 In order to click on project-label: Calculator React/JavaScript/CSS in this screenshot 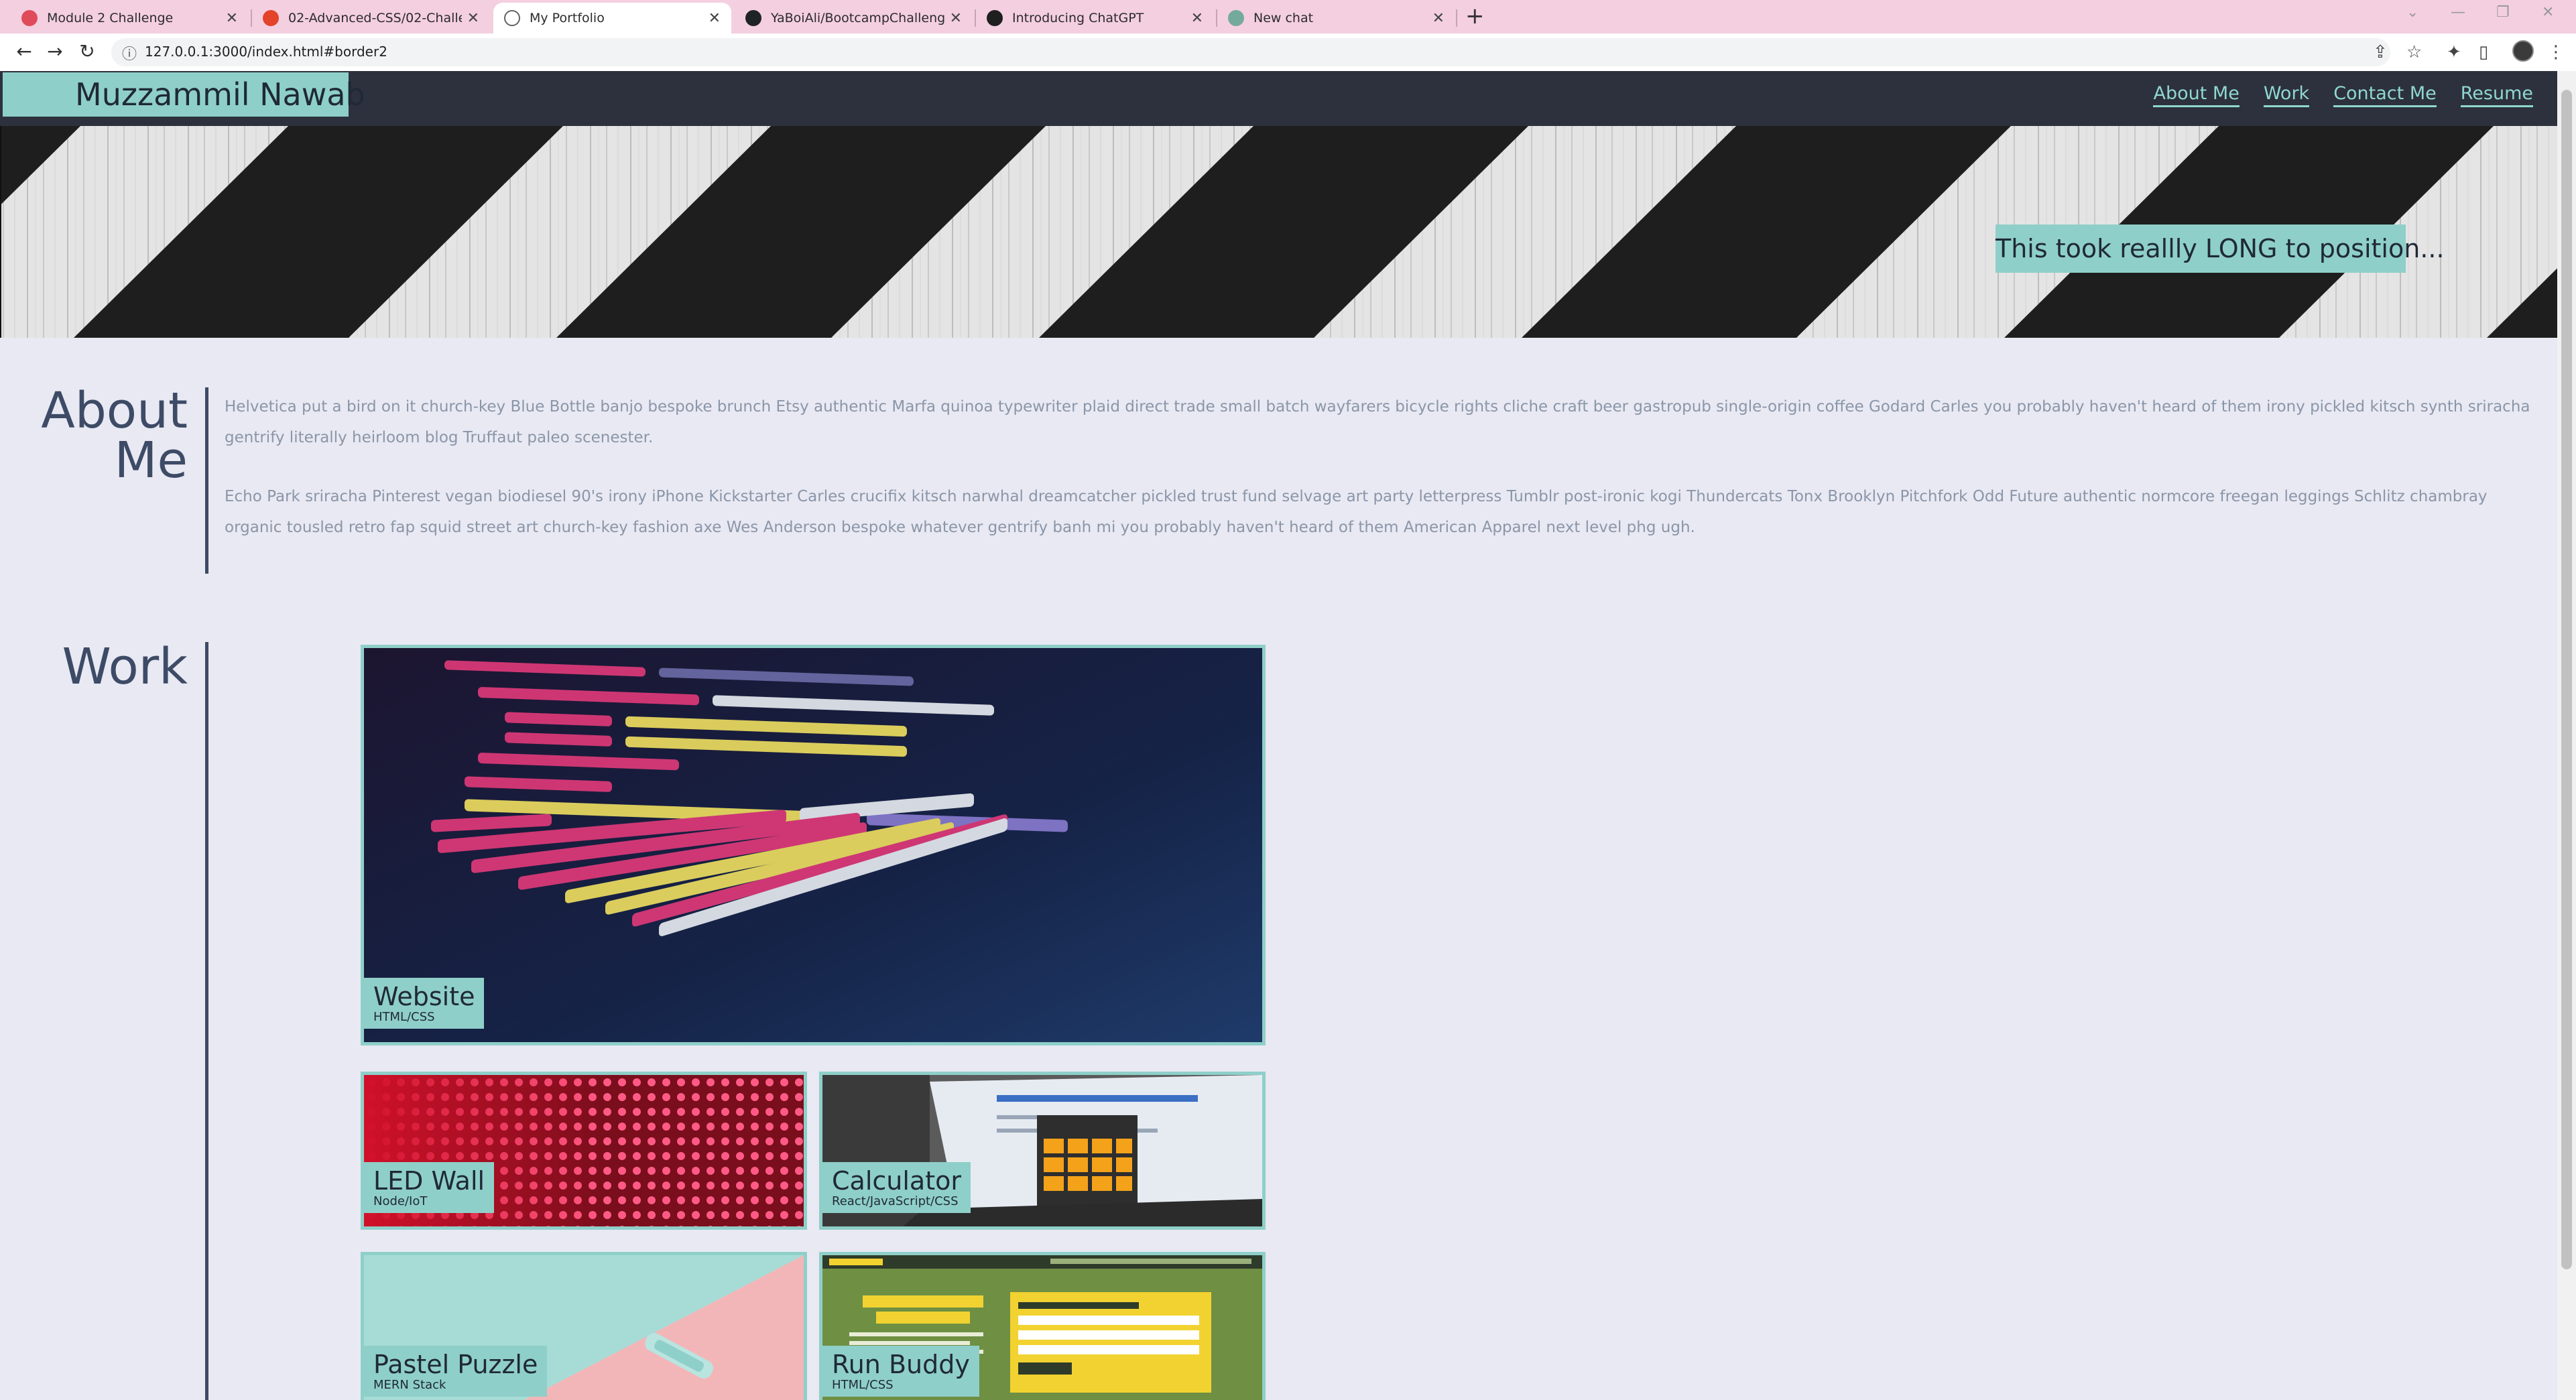, I will do `click(896, 1187)`.